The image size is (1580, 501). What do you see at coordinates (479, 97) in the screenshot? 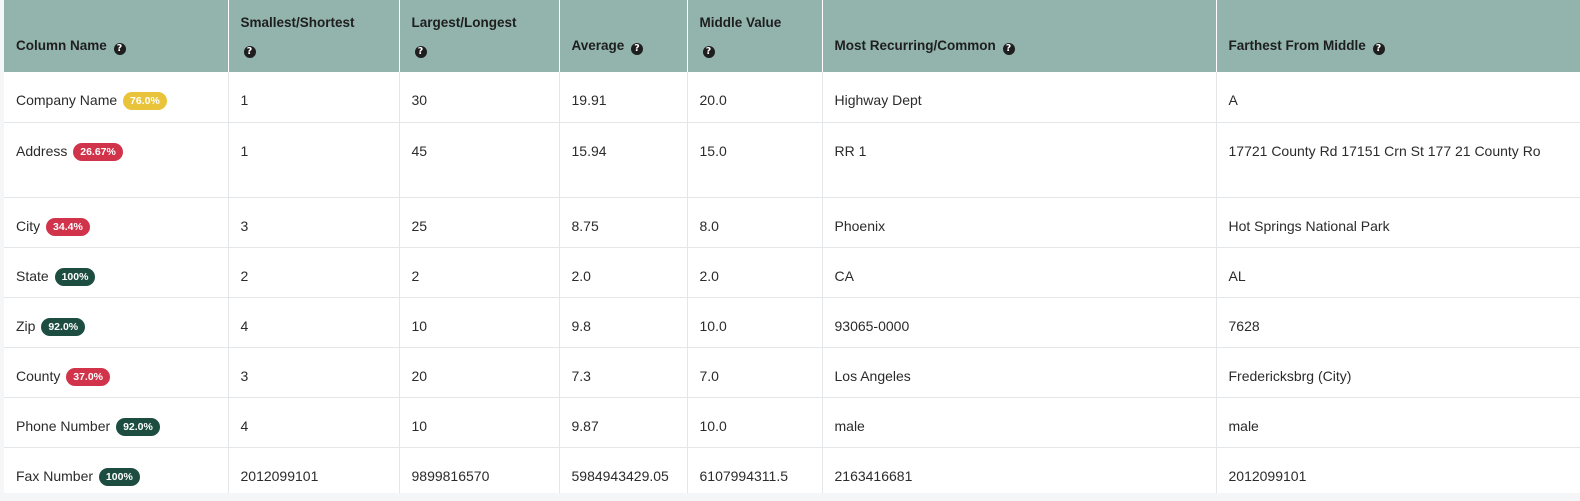
I see `largest-cell: 30` at bounding box center [479, 97].